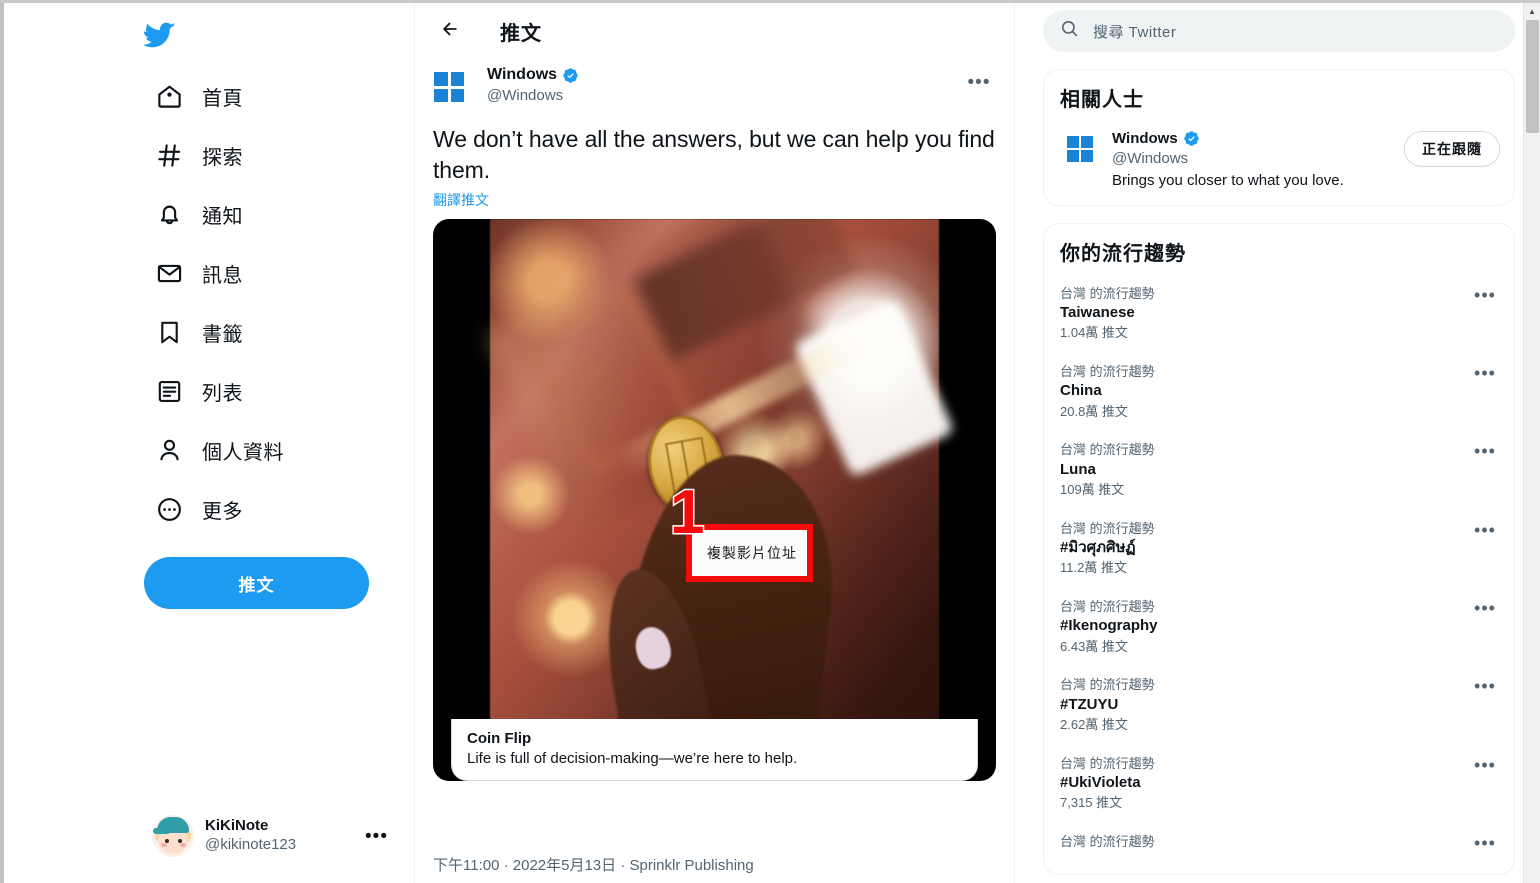 This screenshot has height=883, width=1540. I want to click on trend-name: #TZUYU, so click(1089, 704).